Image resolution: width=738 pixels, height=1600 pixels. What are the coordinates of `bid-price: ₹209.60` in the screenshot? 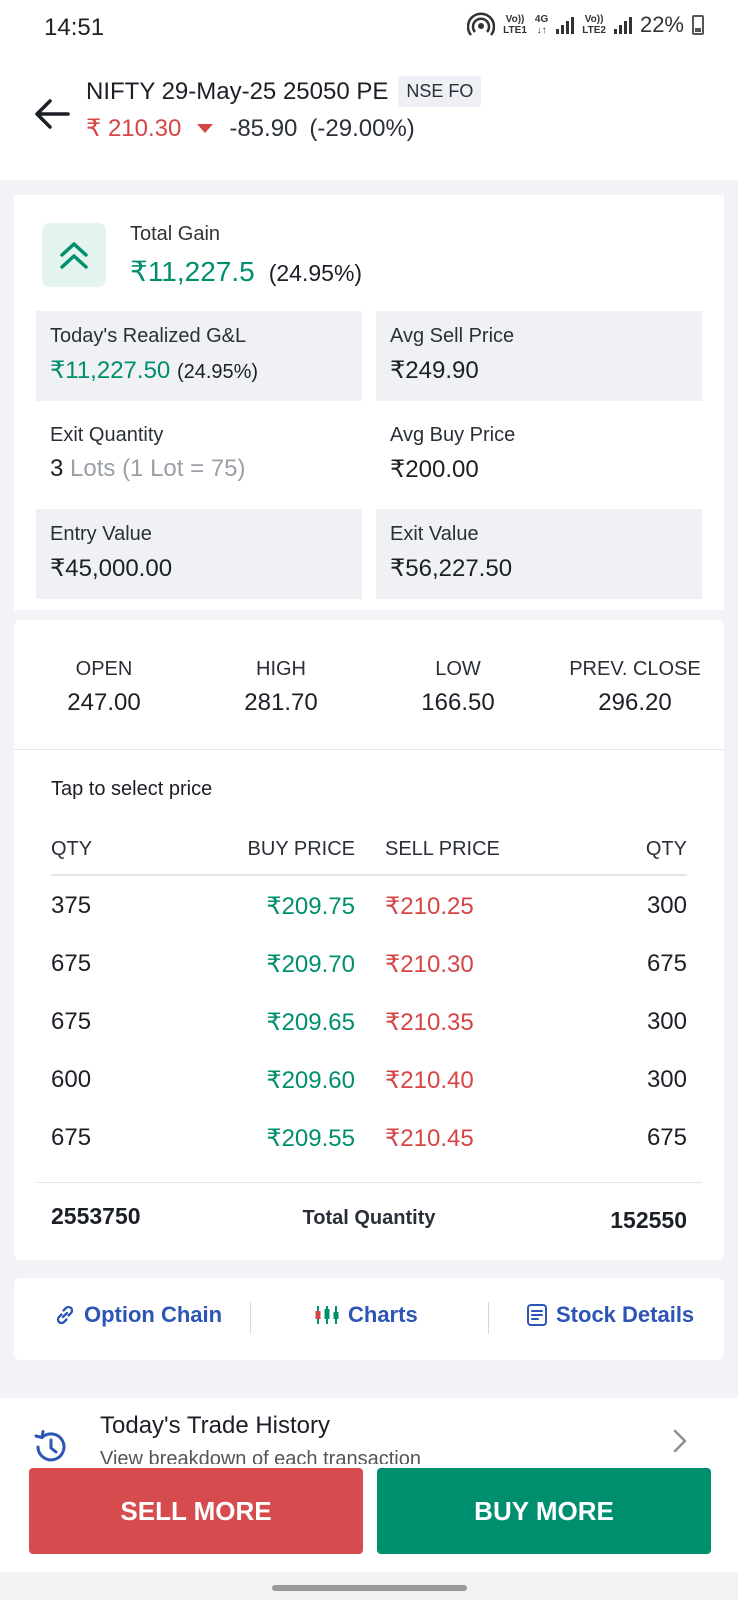 It's located at (310, 1080).